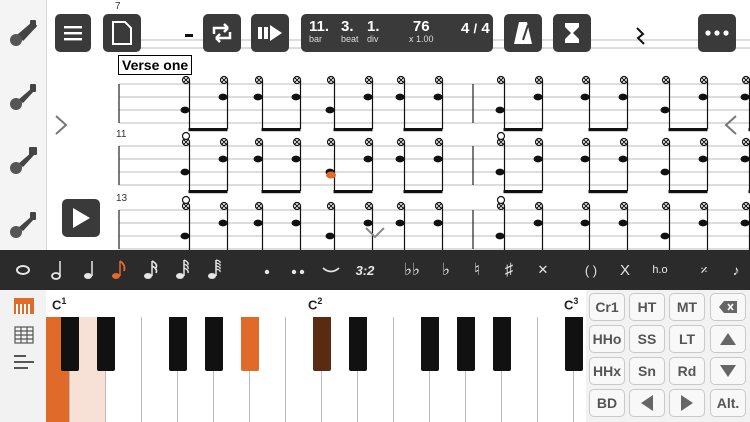 The width and height of the screenshot is (750, 422). I want to click on collapse-button, so click(375, 235).